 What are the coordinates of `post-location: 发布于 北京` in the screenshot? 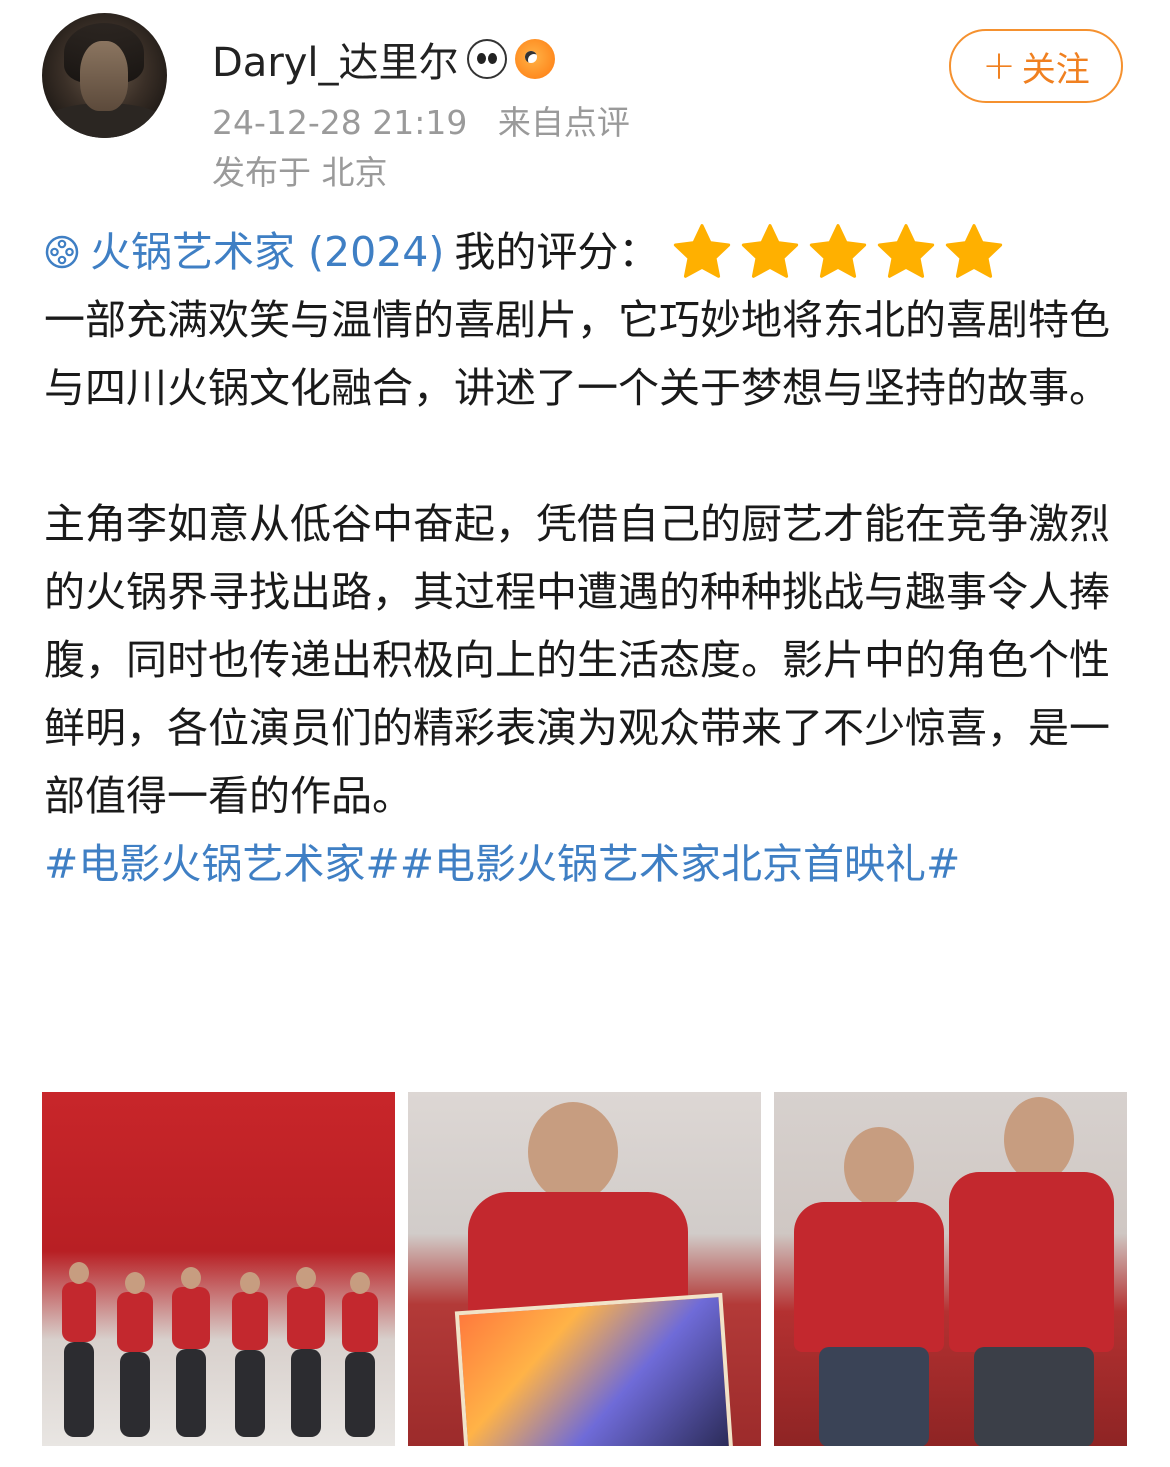 It's located at (300, 172).